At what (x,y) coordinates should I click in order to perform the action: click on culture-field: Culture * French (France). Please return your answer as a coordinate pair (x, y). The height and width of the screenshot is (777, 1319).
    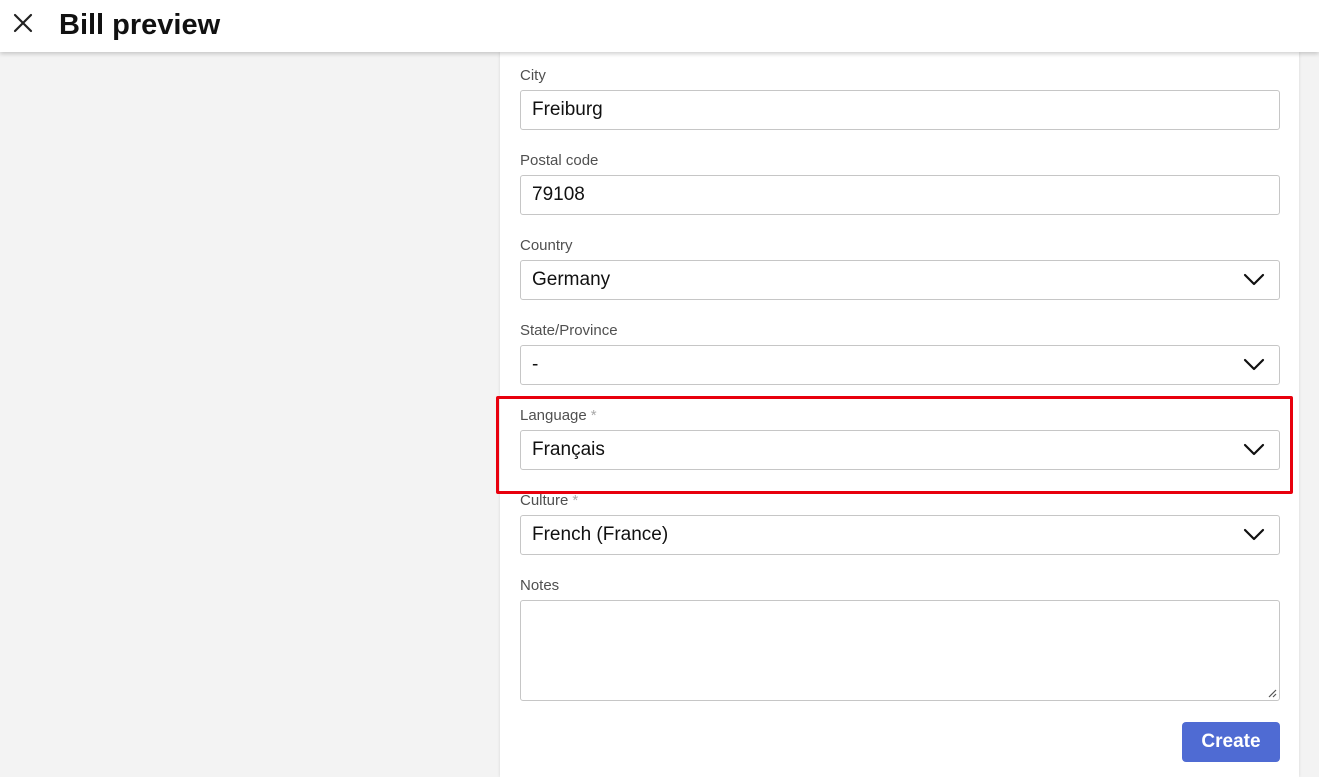
    Looking at the image, I should click on (900, 523).